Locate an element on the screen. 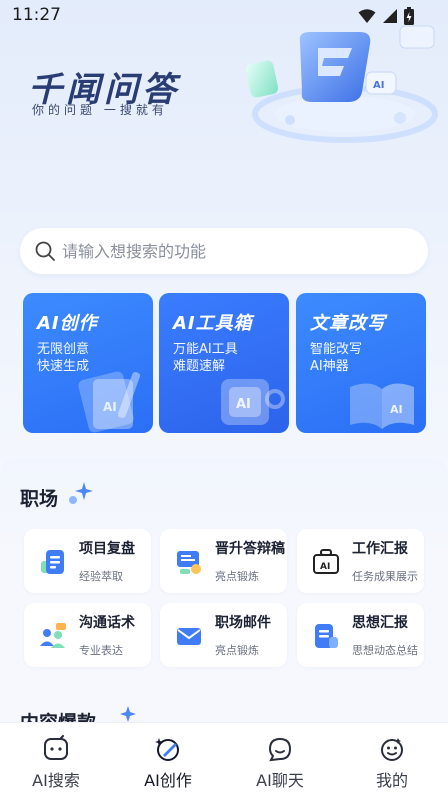  report-icon is located at coordinates (326, 636).